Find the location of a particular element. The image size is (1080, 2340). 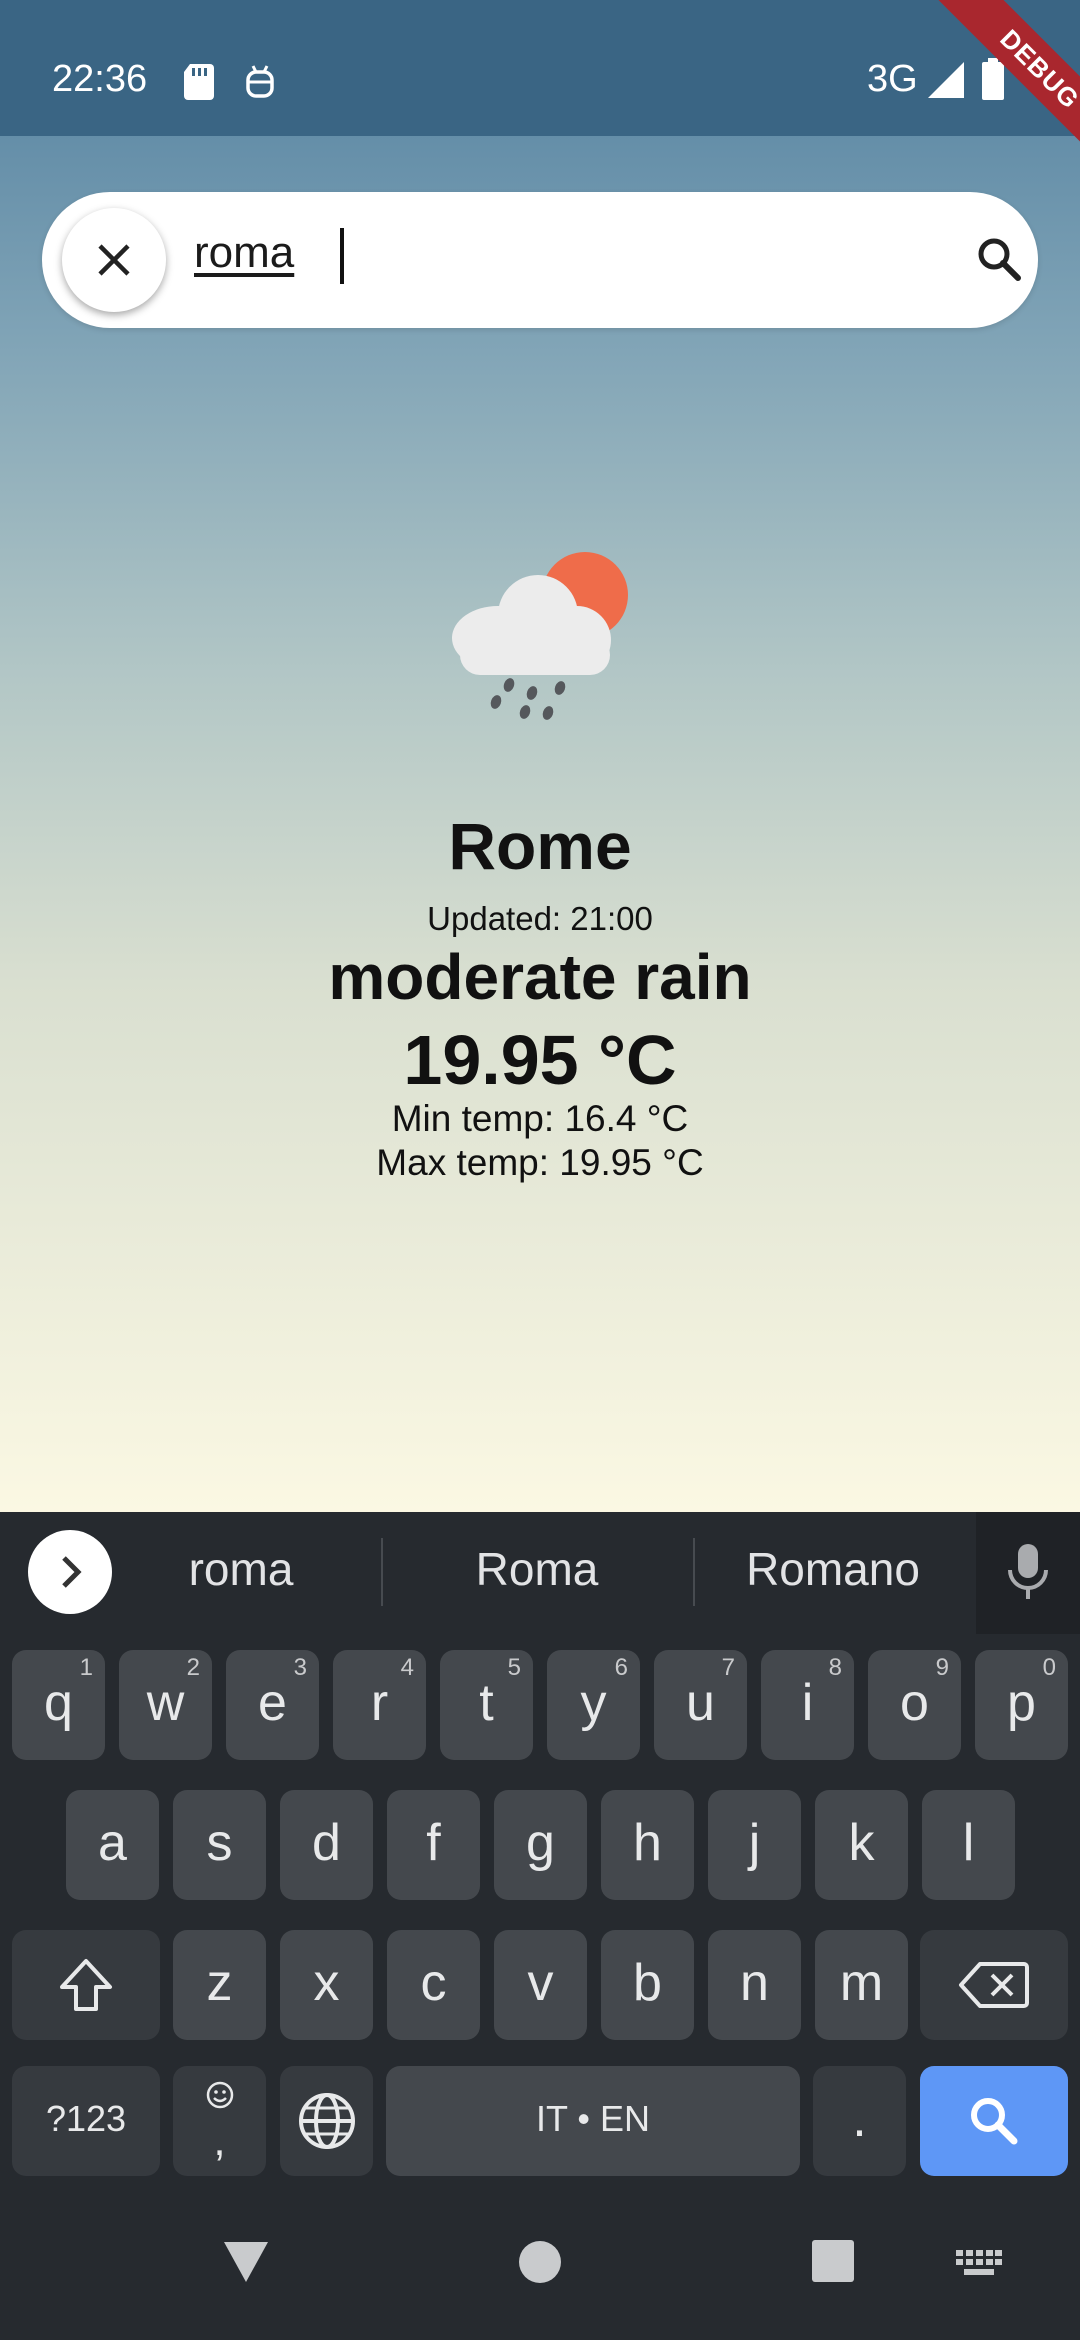

key-n: n is located at coordinates (754, 1985).